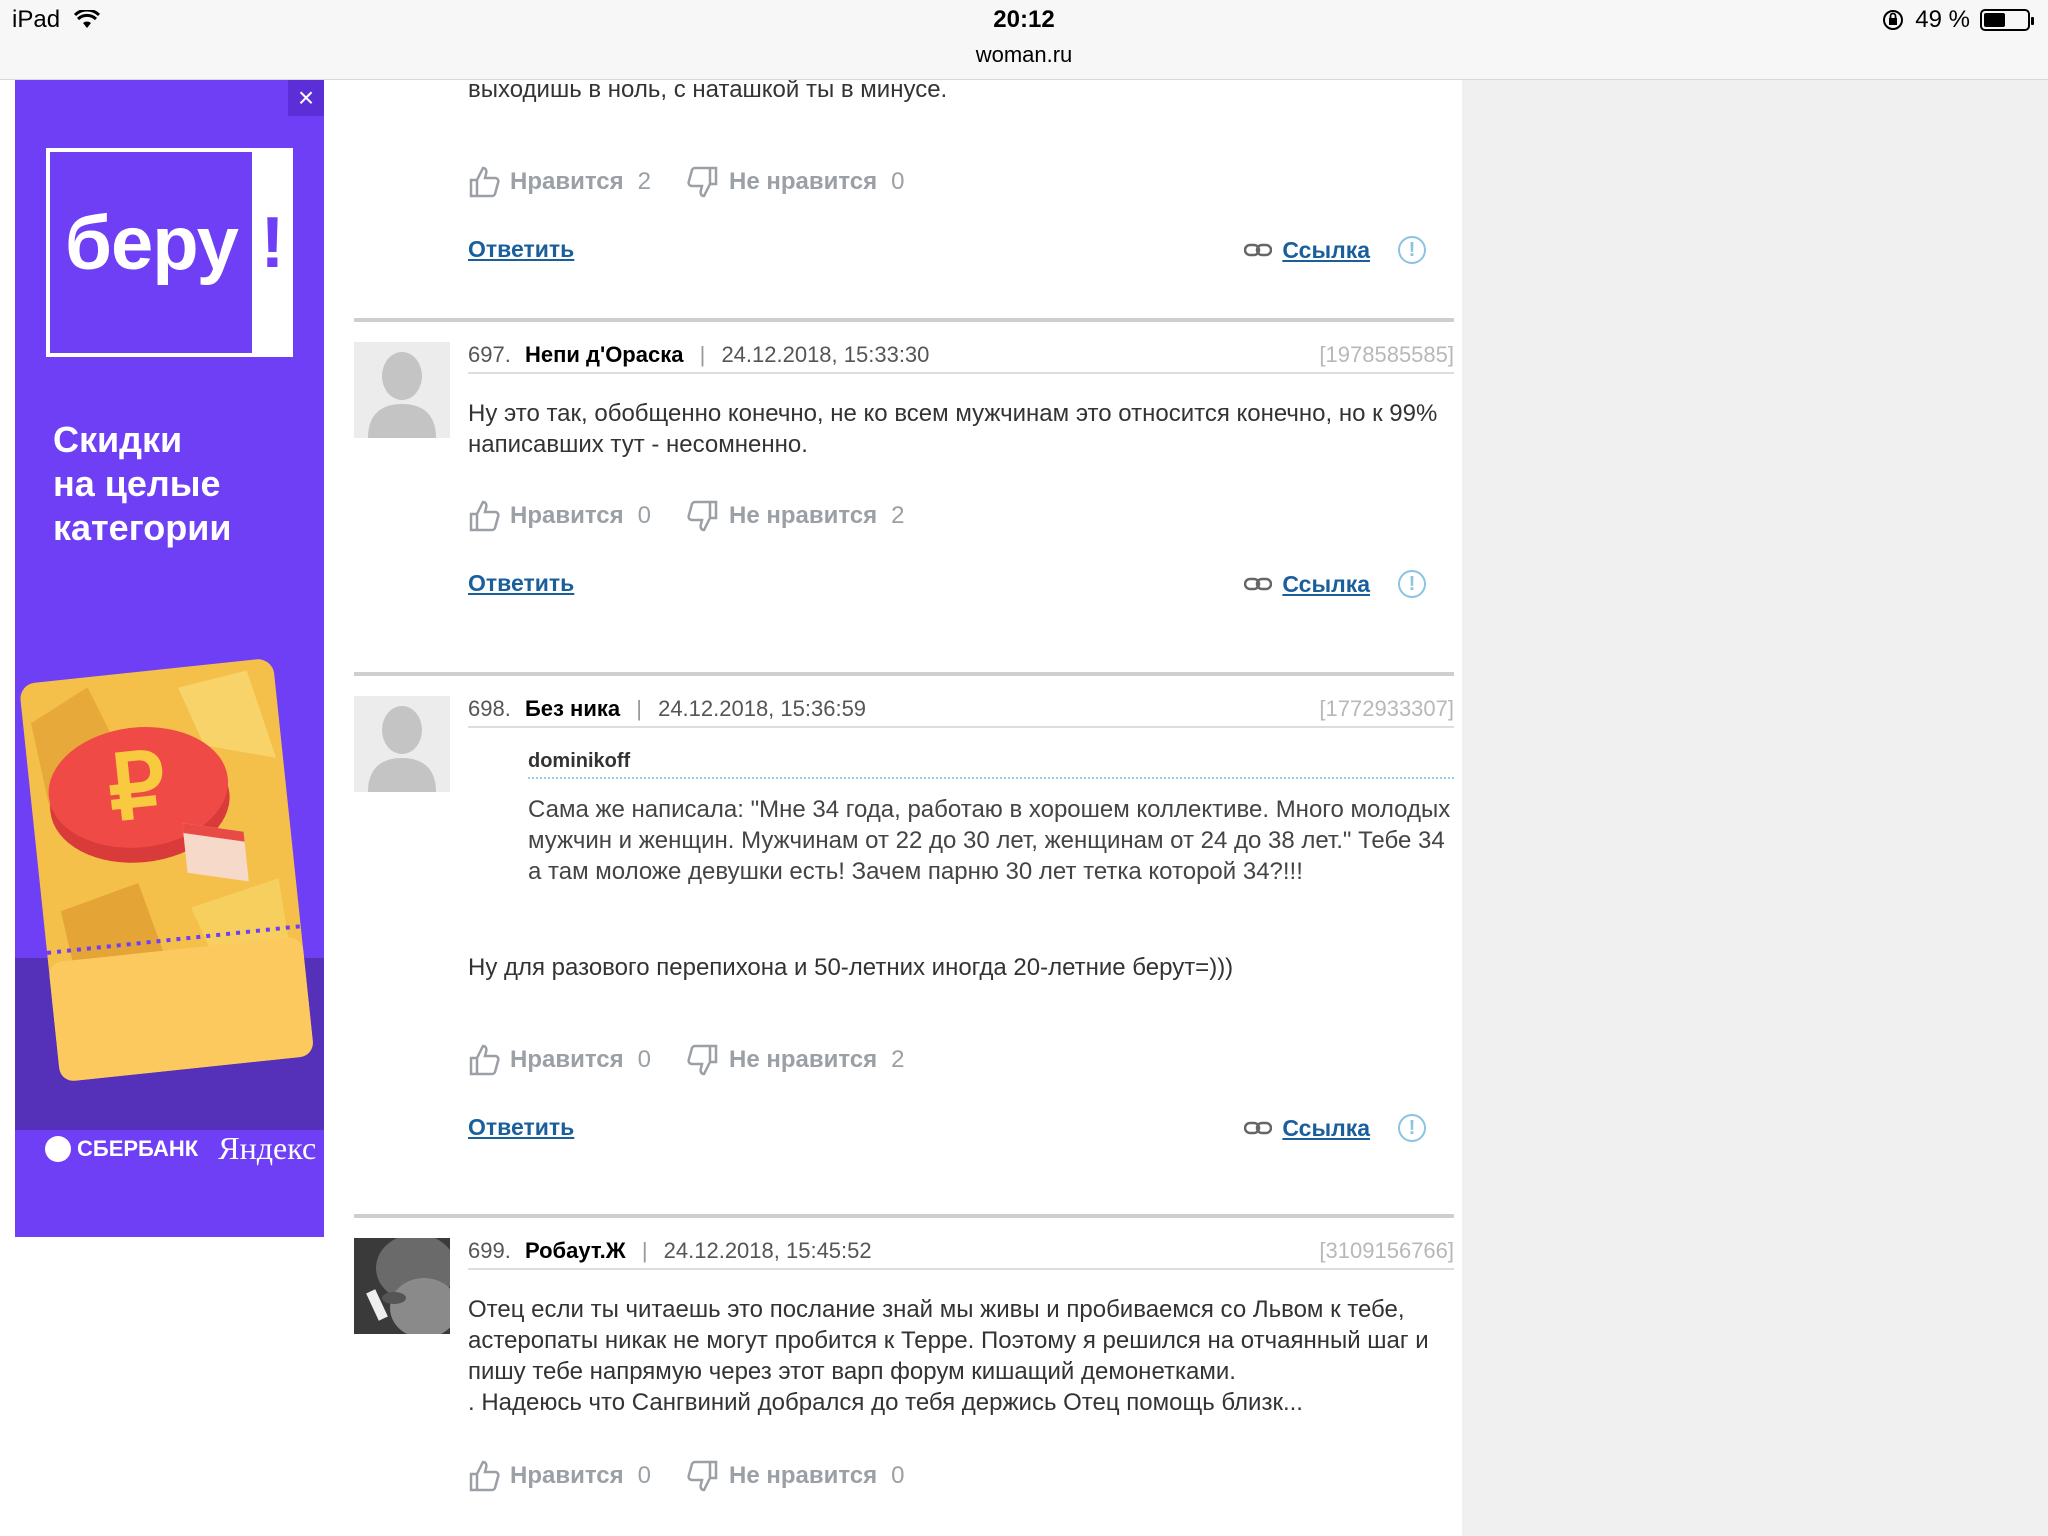 The image size is (2048, 1536). I want to click on comment-number: 699., so click(489, 1250).